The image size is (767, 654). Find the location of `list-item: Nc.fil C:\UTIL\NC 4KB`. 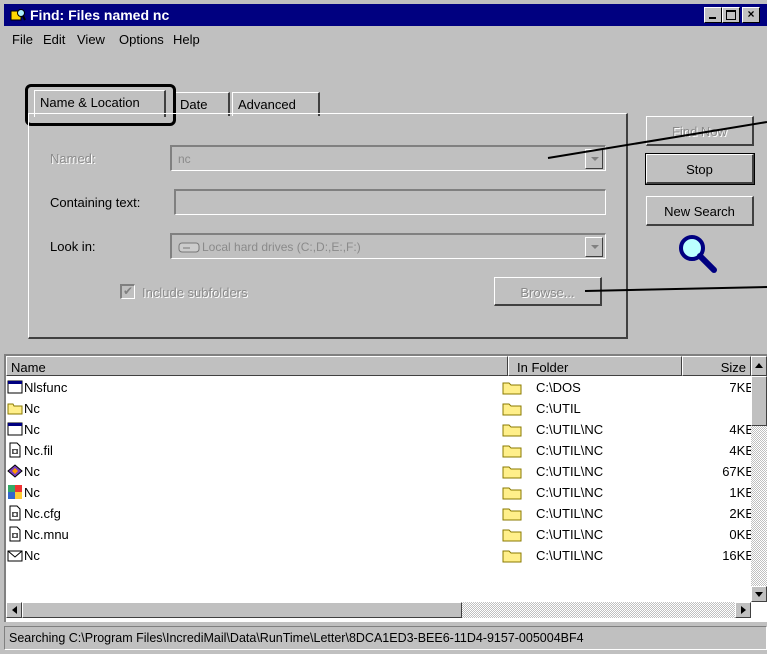

list-item: Nc.fil C:\UTIL\NC 4KB is located at coordinates (386, 450).